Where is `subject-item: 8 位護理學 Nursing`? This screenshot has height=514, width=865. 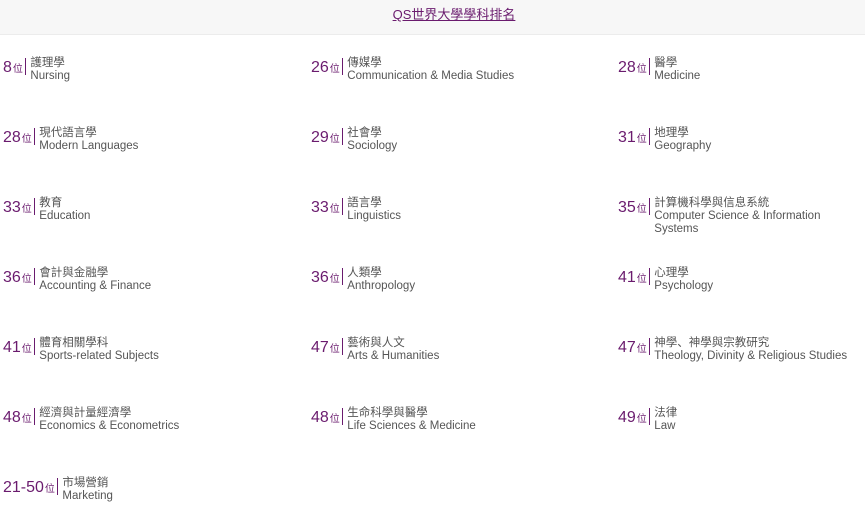 subject-item: 8 位護理學 Nursing is located at coordinates (36, 70).